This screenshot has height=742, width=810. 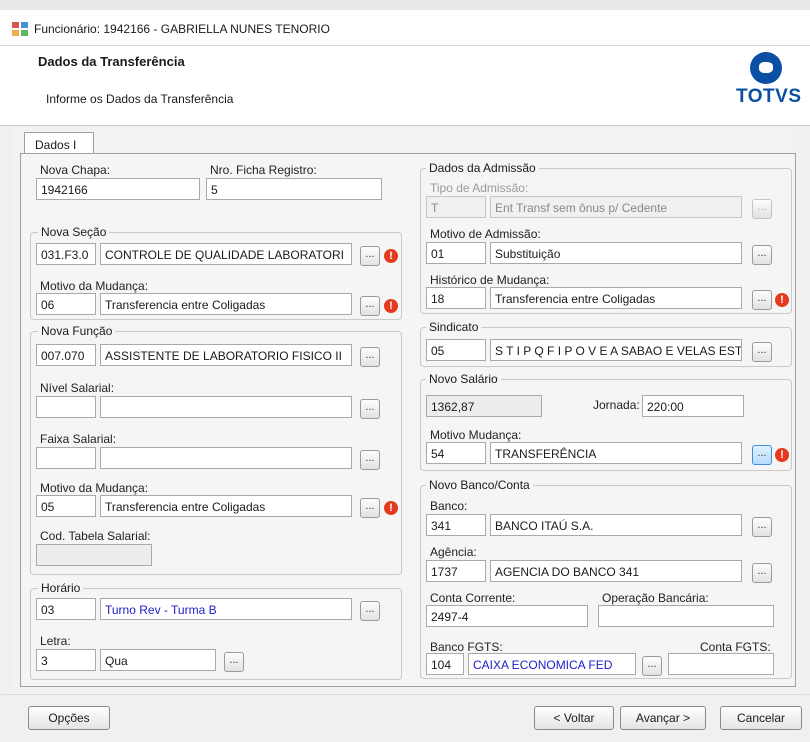 I want to click on logo-mark-icon, so click(x=766, y=68).